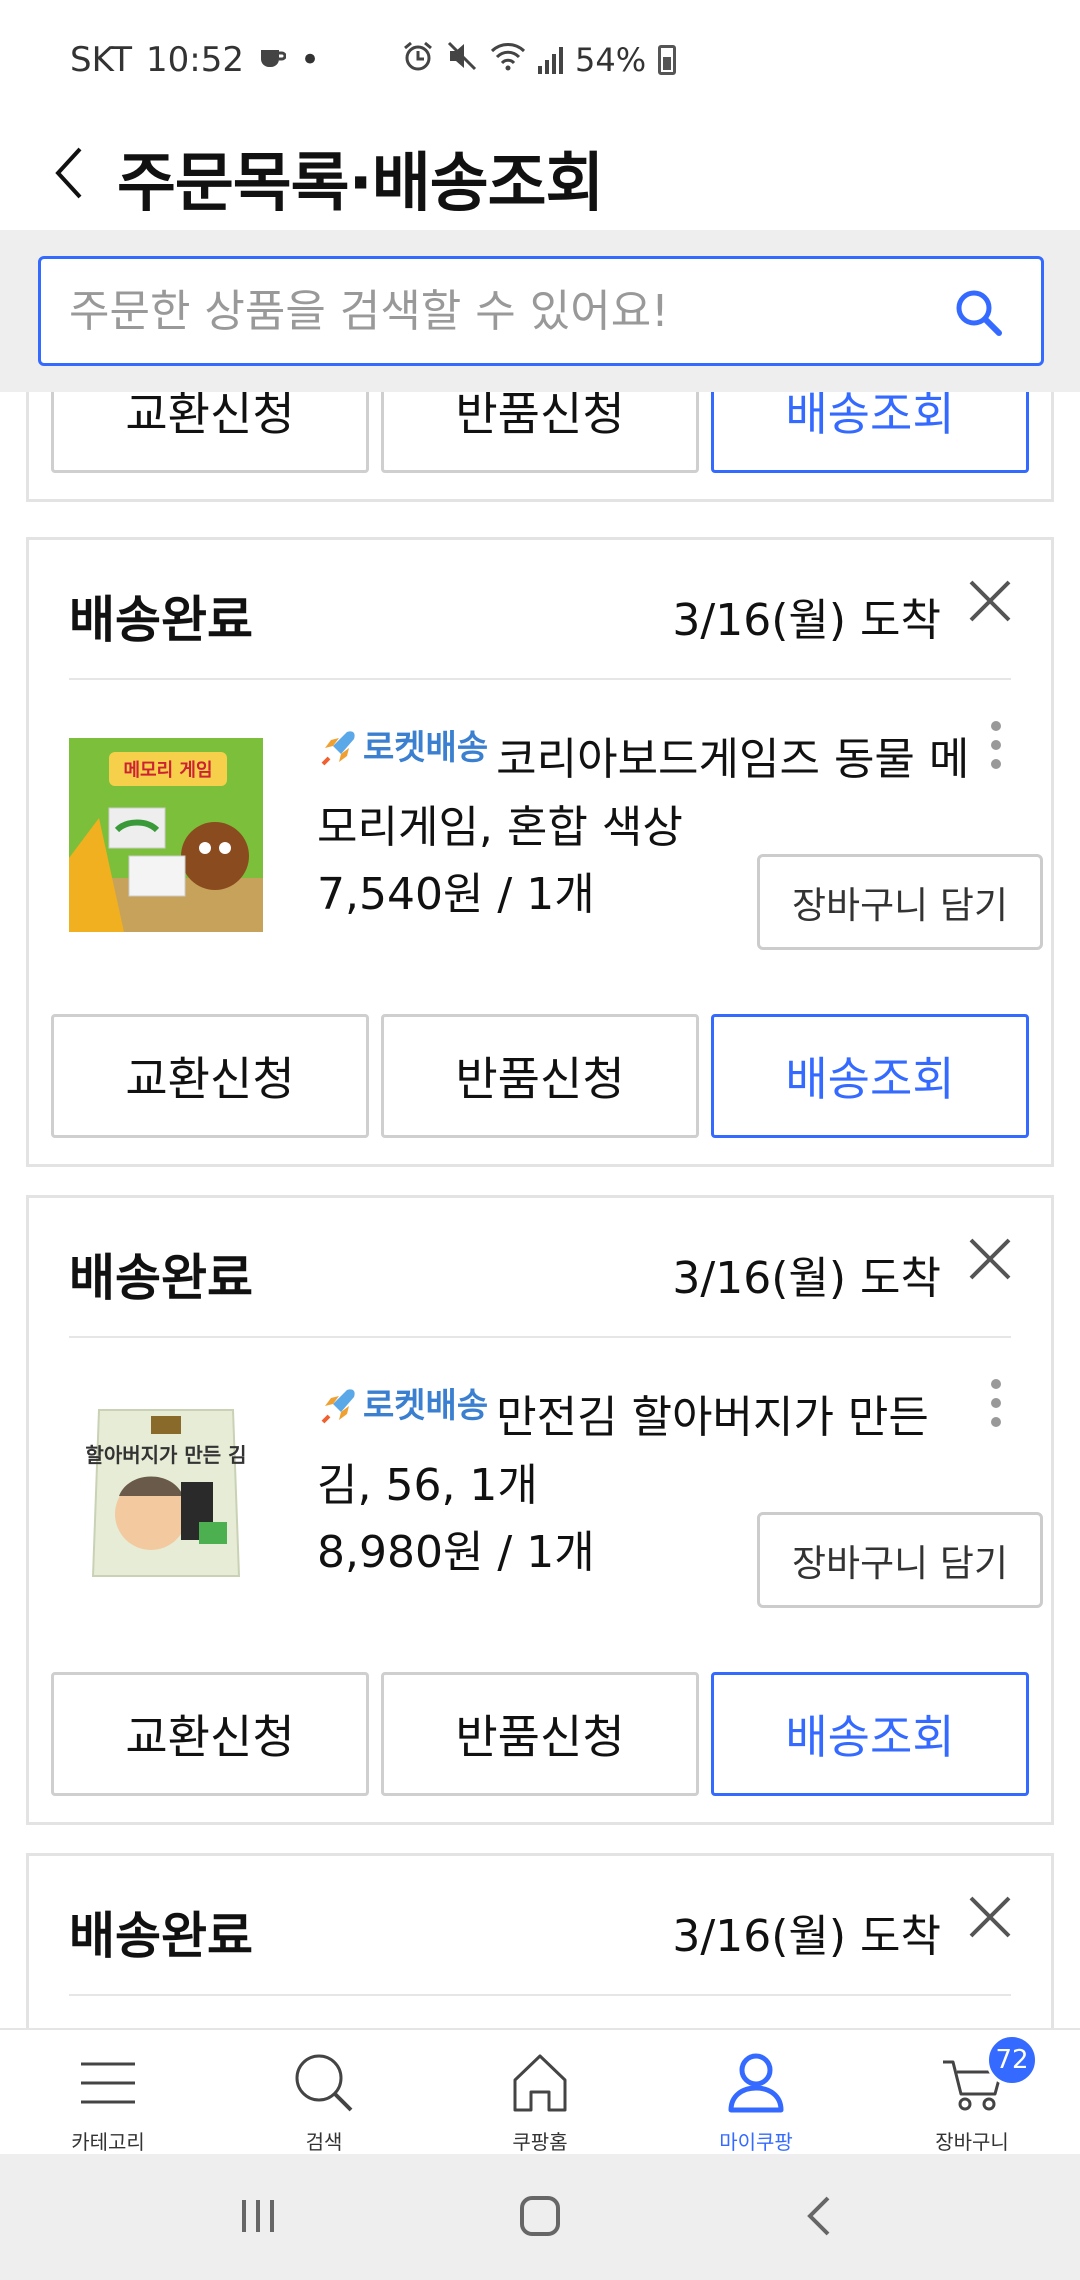 The image size is (1080, 2280). I want to click on nav-label: 검색, so click(324, 2142).